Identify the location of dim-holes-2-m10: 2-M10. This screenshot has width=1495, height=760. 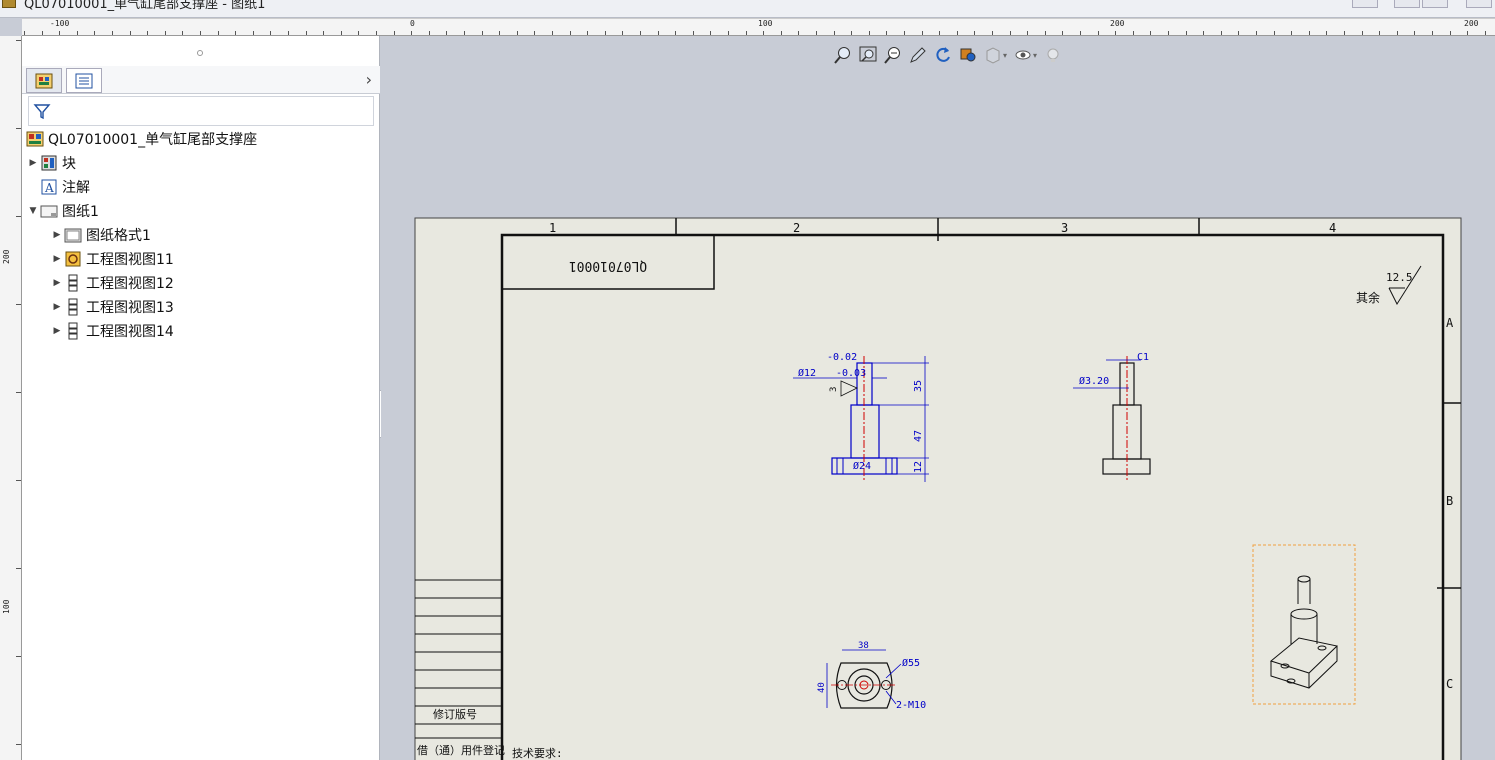
(911, 705).